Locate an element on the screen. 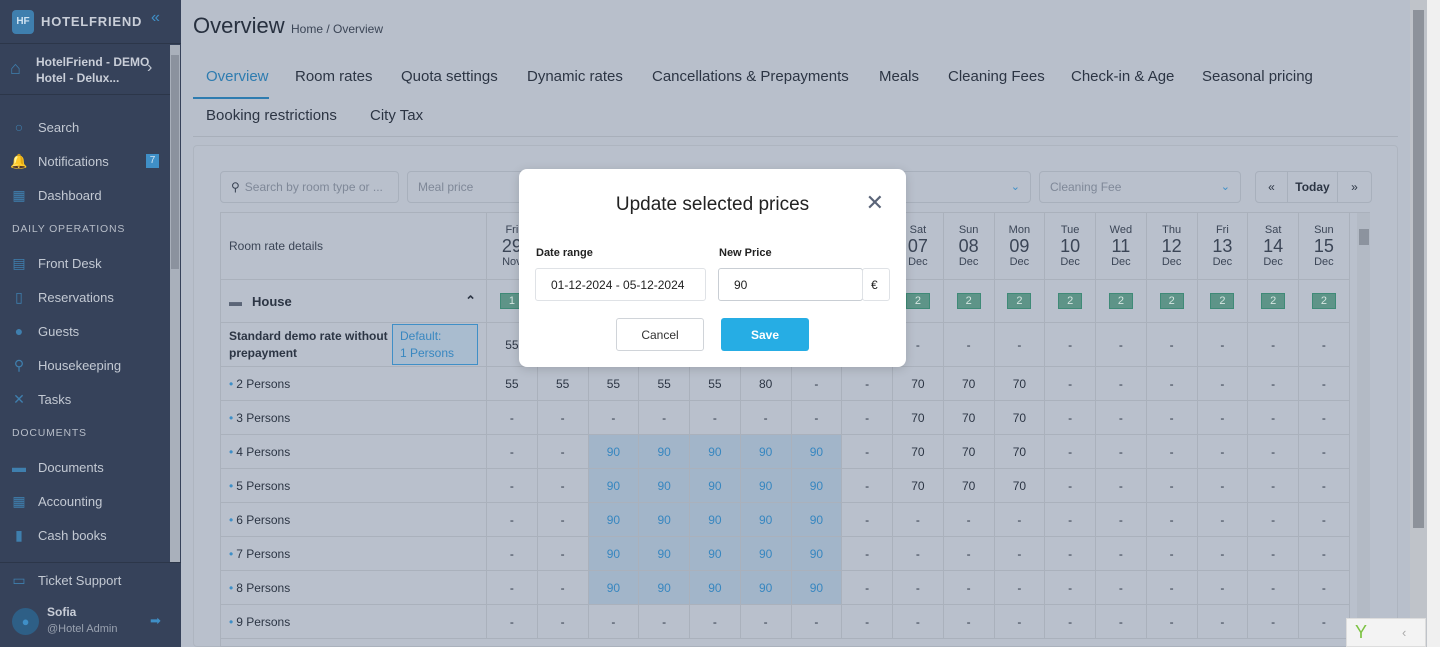 The height and width of the screenshot is (647, 1440). sidebar-item-accounting: ▦ Accounting is located at coordinates (85, 501).